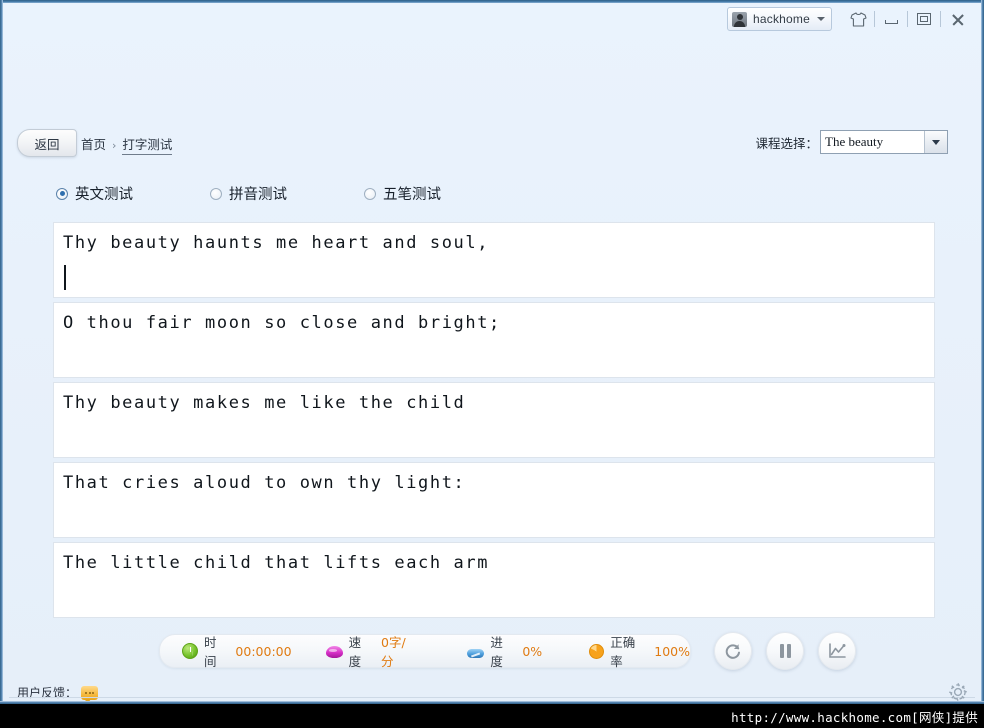  I want to click on status-accuracy-value: 100%, so click(672, 651).